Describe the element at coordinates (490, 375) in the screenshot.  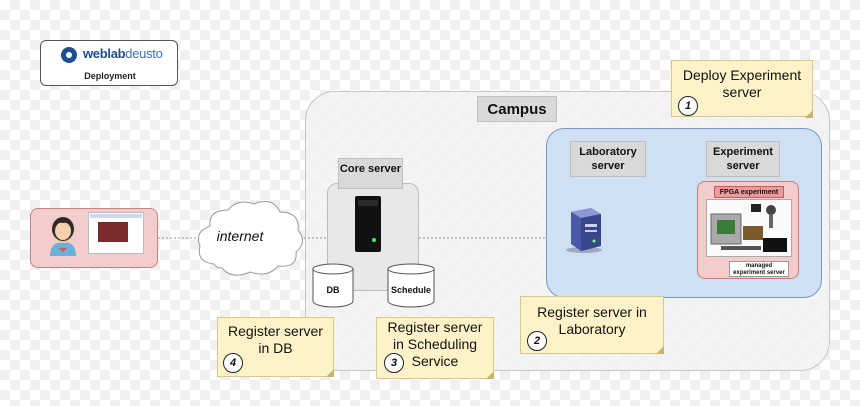
I see `note-3-fold` at that location.